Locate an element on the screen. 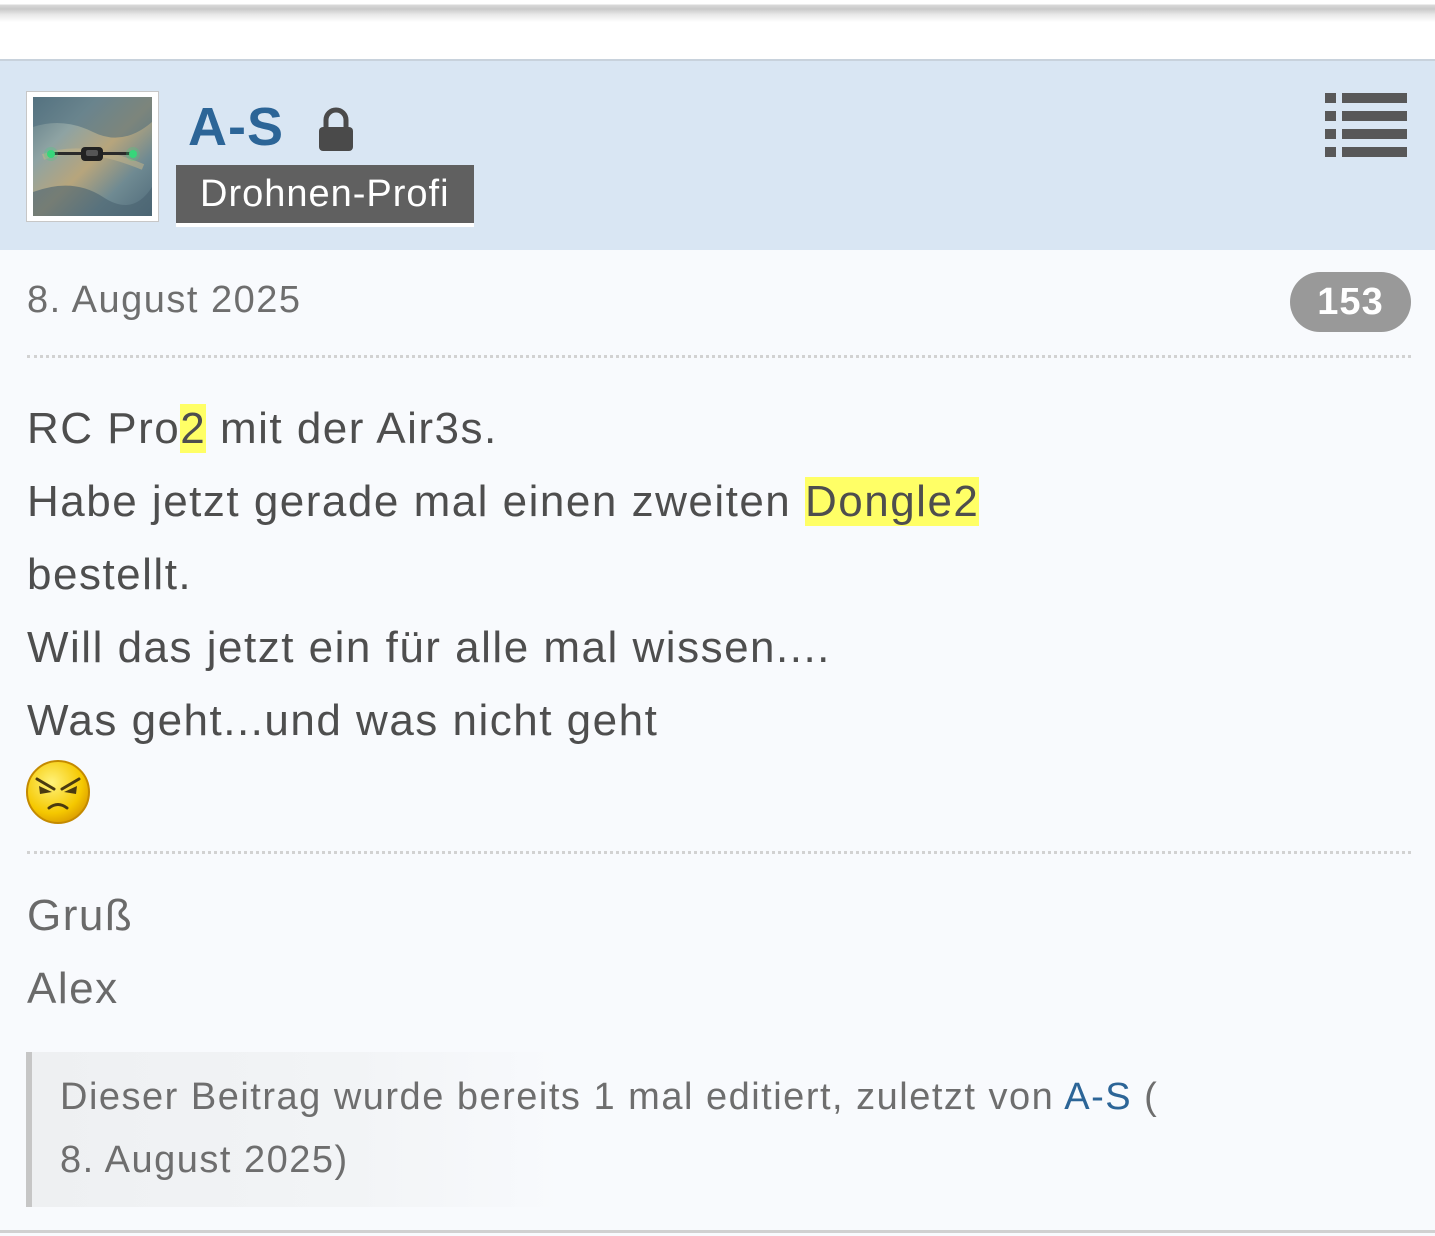  content-line: bestellt. is located at coordinates (110, 574).